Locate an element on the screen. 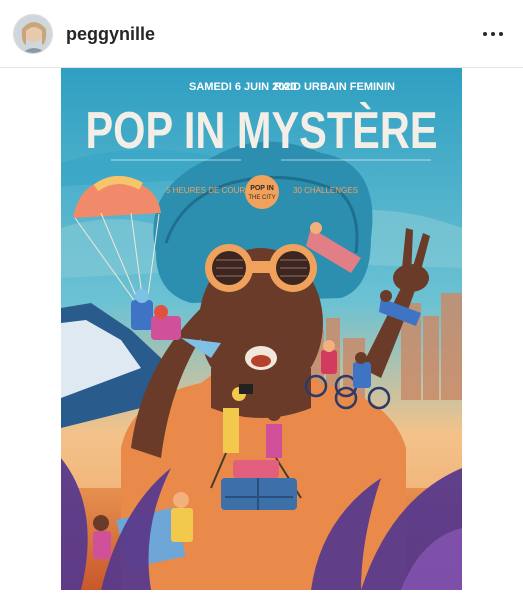 Image resolution: width=523 pixels, height=600 pixels. poster-event-type: RAID URBAIN FEMININ is located at coordinates (334, 87).